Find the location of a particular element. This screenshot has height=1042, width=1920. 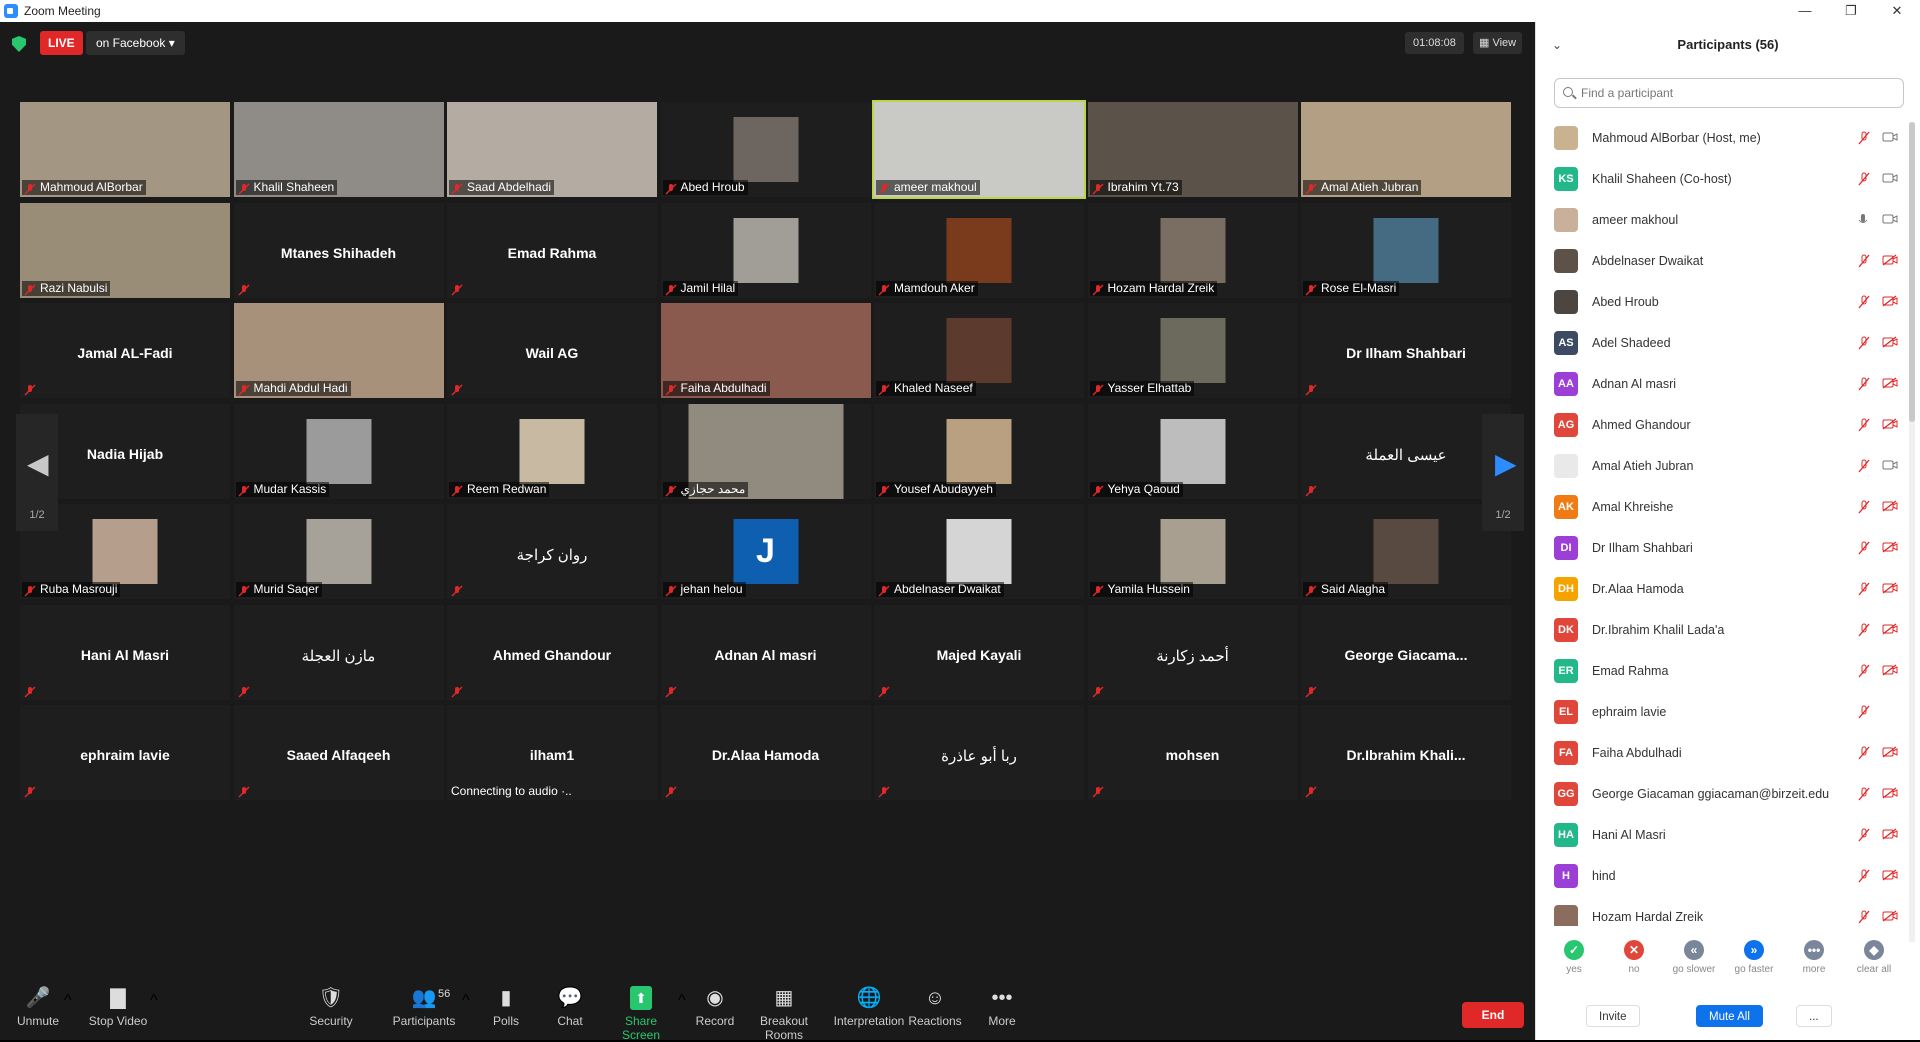

mute-all-button: Mute All is located at coordinates (1729, 1016).